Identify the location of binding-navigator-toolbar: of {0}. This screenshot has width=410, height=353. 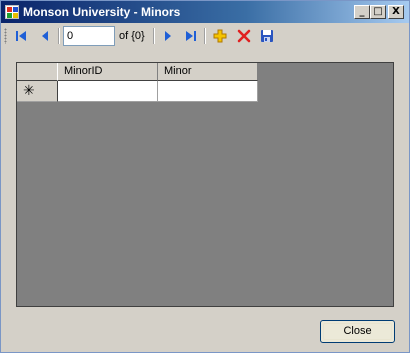
(205, 36).